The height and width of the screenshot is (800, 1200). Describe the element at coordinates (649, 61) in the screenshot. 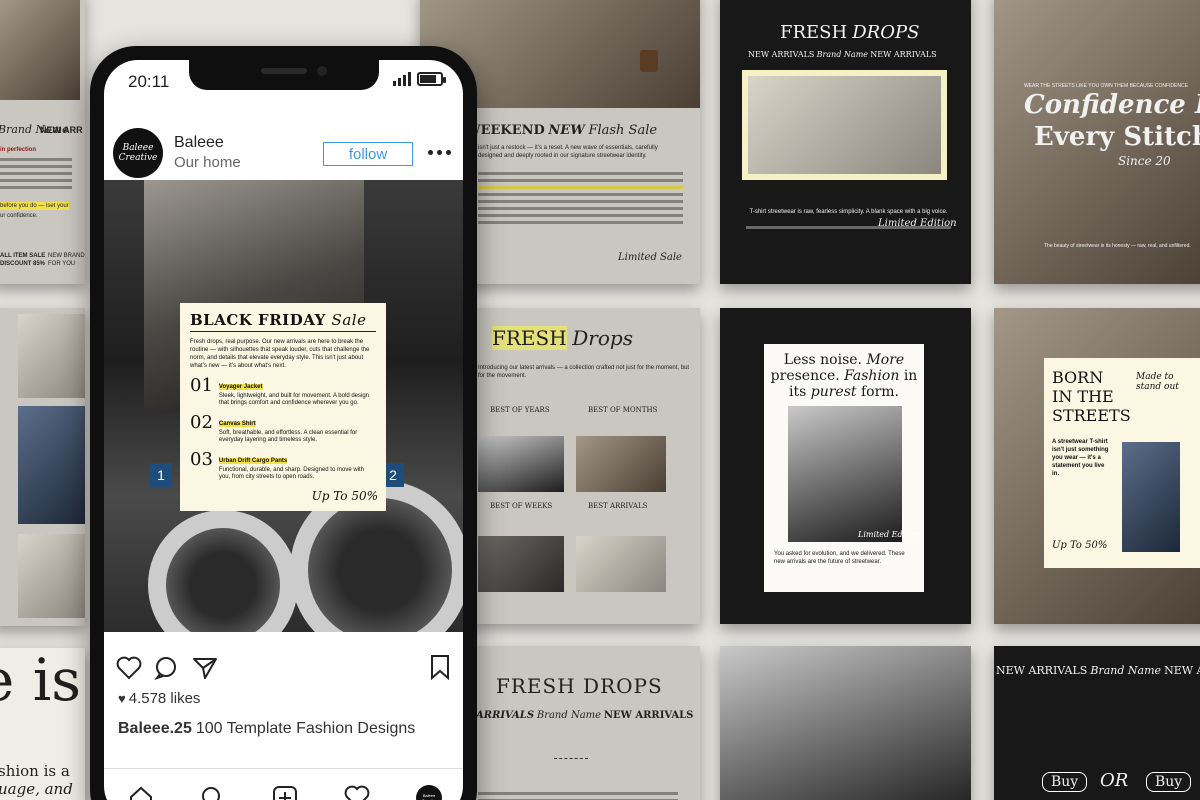

I see `handbag-shape` at that location.